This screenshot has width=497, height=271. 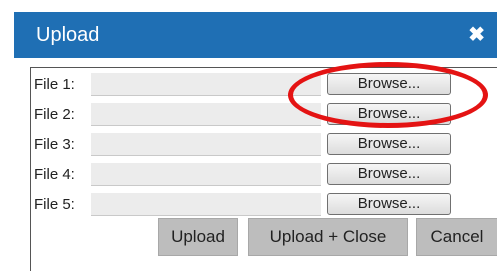 What do you see at coordinates (54, 114) in the screenshot?
I see `file-label: File 2:` at bounding box center [54, 114].